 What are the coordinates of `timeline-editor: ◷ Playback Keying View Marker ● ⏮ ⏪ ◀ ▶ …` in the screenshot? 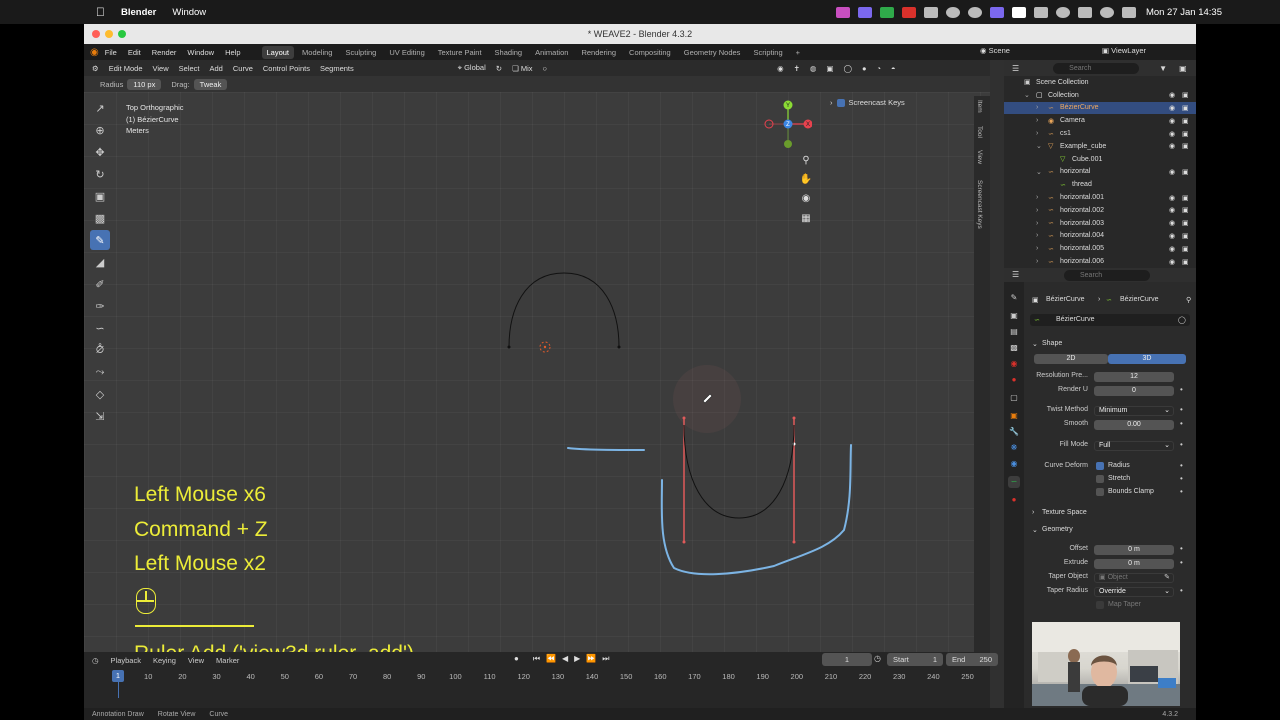 It's located at (541, 680).